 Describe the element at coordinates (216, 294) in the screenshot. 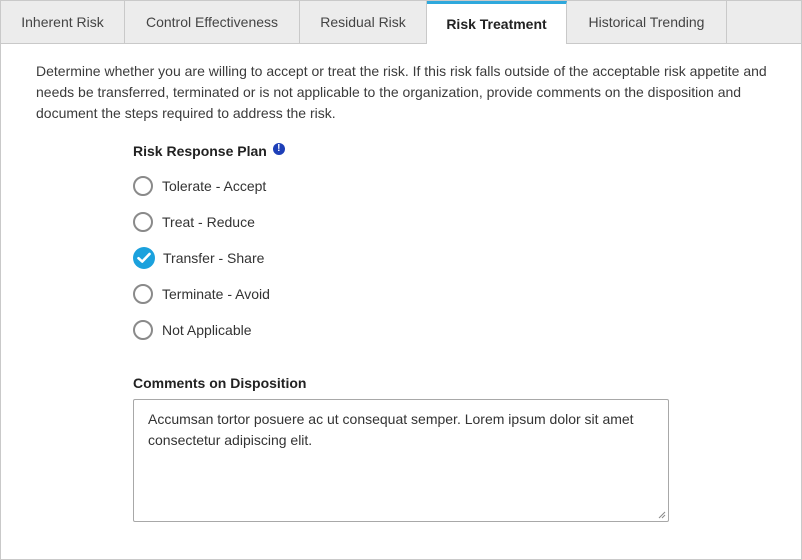

I see `radio-label: Terminate - Avoid` at that location.